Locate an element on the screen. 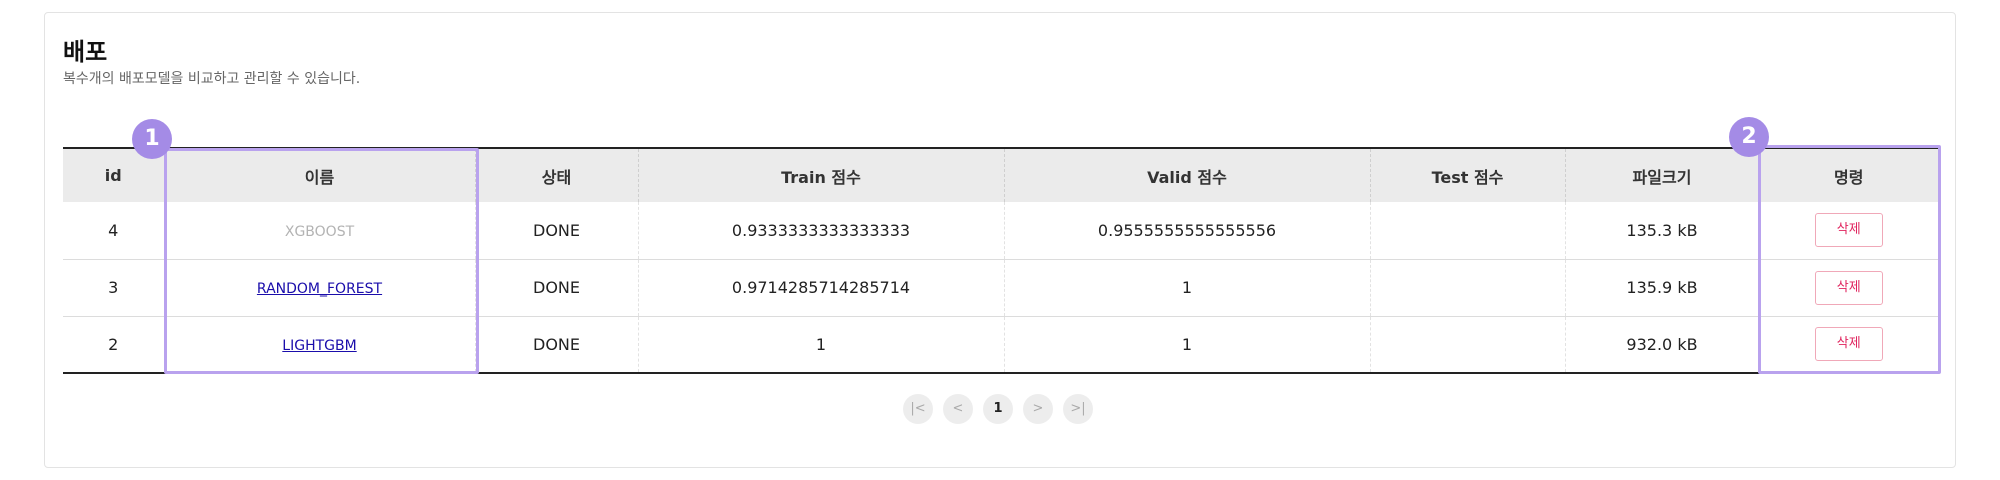  col-header-valid-score: Valid 점수 is located at coordinates (1186, 174).